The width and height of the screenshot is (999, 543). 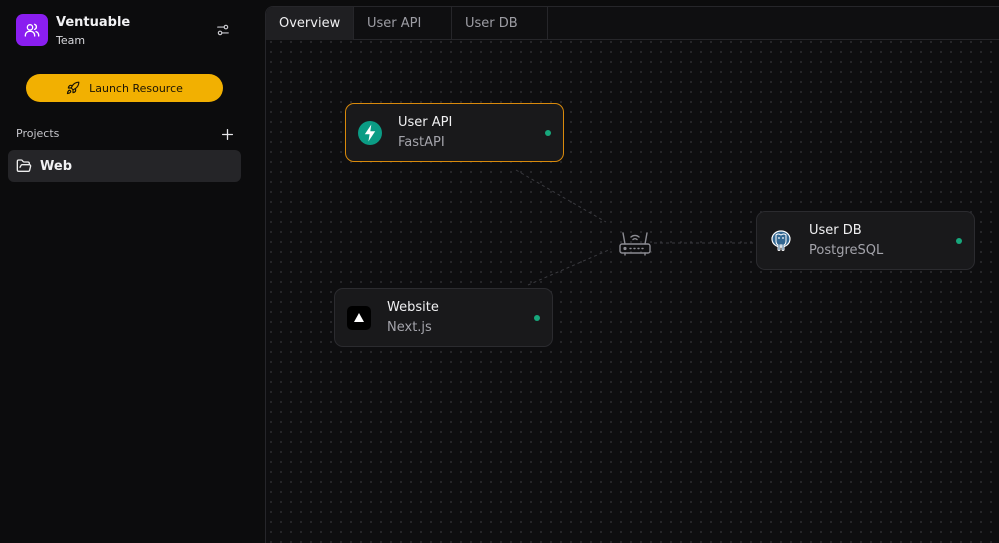 I want to click on team-subtitle: Team, so click(x=71, y=40).